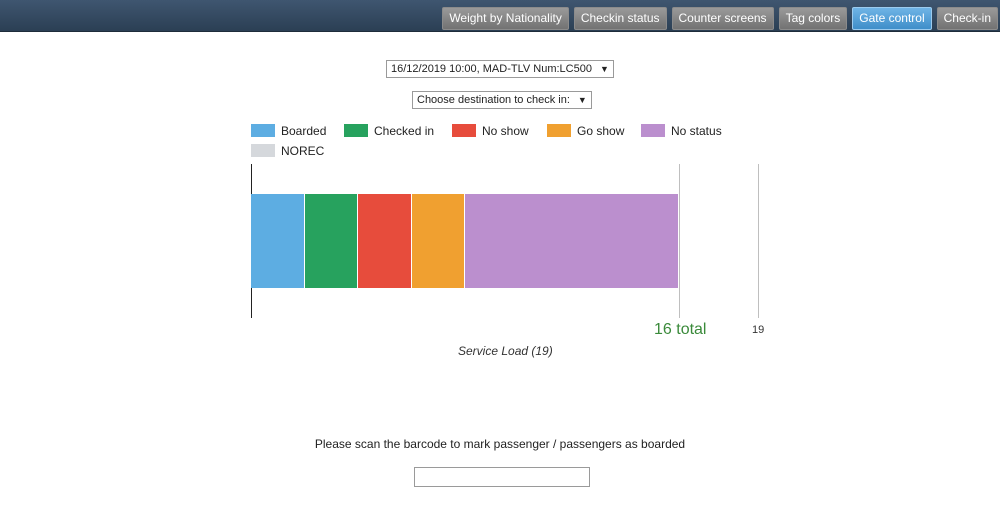 The image size is (1000, 530). What do you see at coordinates (304, 131) in the screenshot?
I see `legend-label: Boarded` at bounding box center [304, 131].